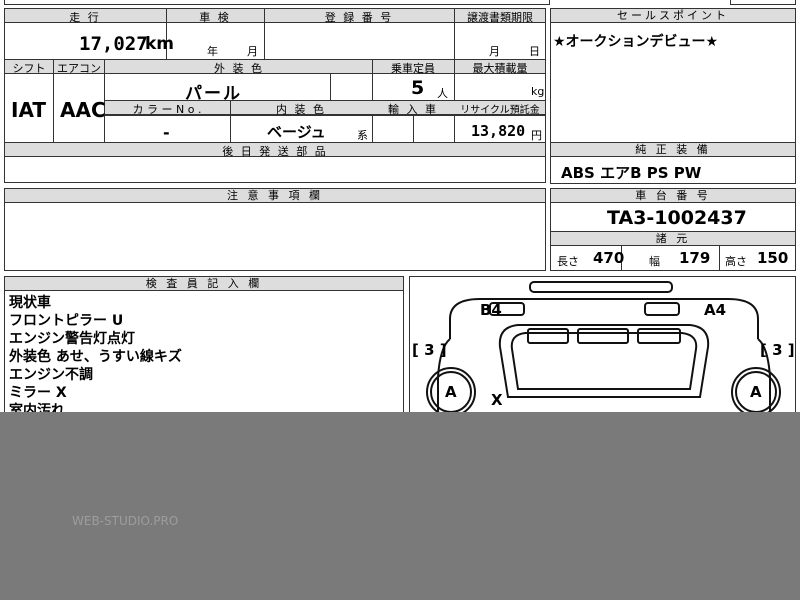 This screenshot has width=800, height=600. What do you see at coordinates (275, 229) in the screenshot?
I see `notes-box: 注 意 事 項 欄` at bounding box center [275, 229].